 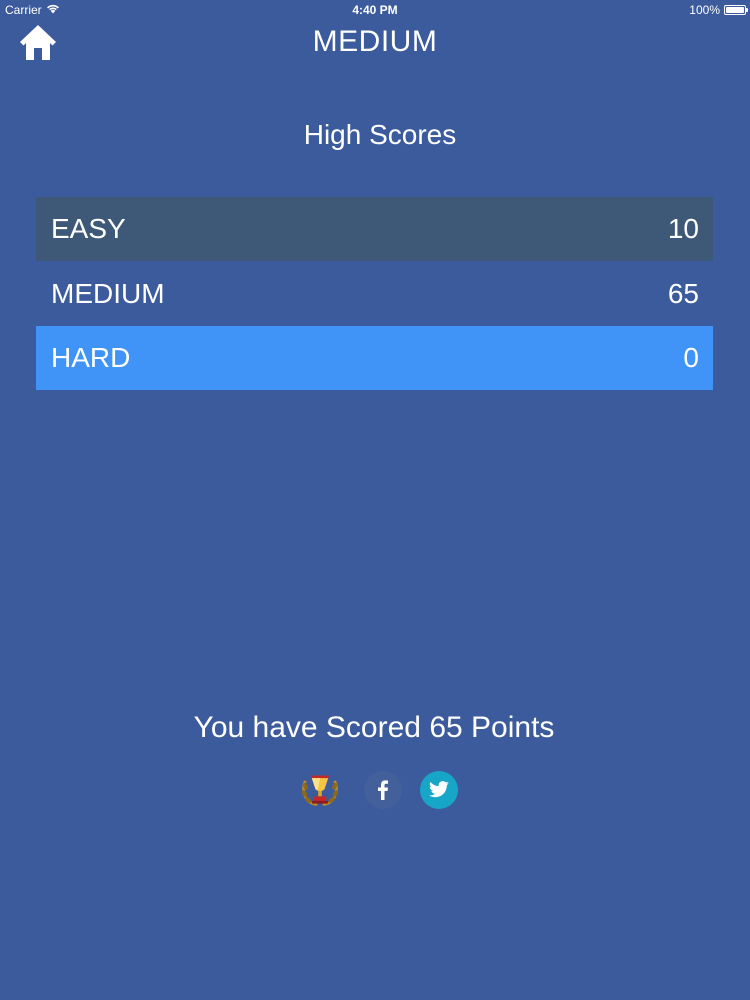 I want to click on leaderboard-button, so click(x=320, y=790).